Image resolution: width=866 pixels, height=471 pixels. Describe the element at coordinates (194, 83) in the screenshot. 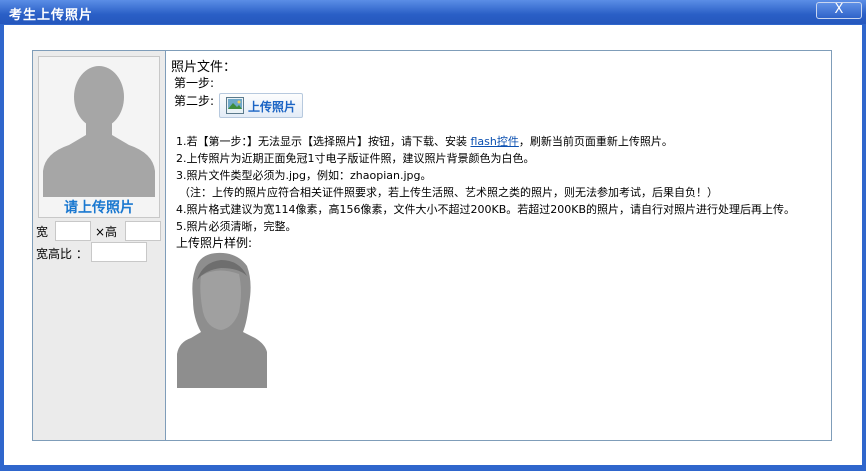

I see `step1-label: 第一步:` at that location.